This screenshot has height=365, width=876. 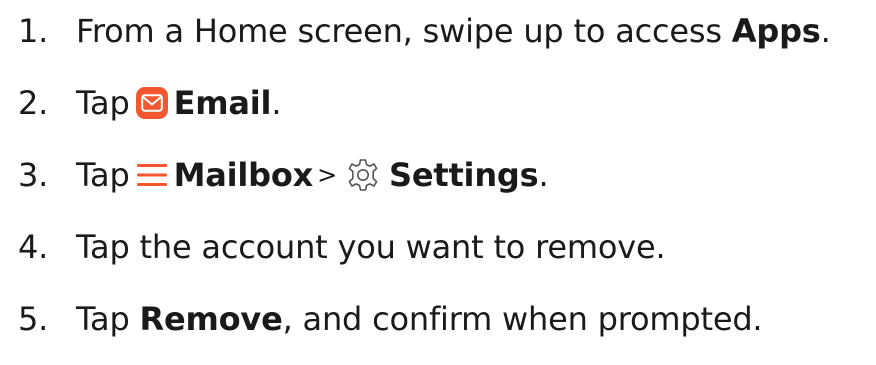 What do you see at coordinates (33, 103) in the screenshot?
I see `step-number: 2.` at bounding box center [33, 103].